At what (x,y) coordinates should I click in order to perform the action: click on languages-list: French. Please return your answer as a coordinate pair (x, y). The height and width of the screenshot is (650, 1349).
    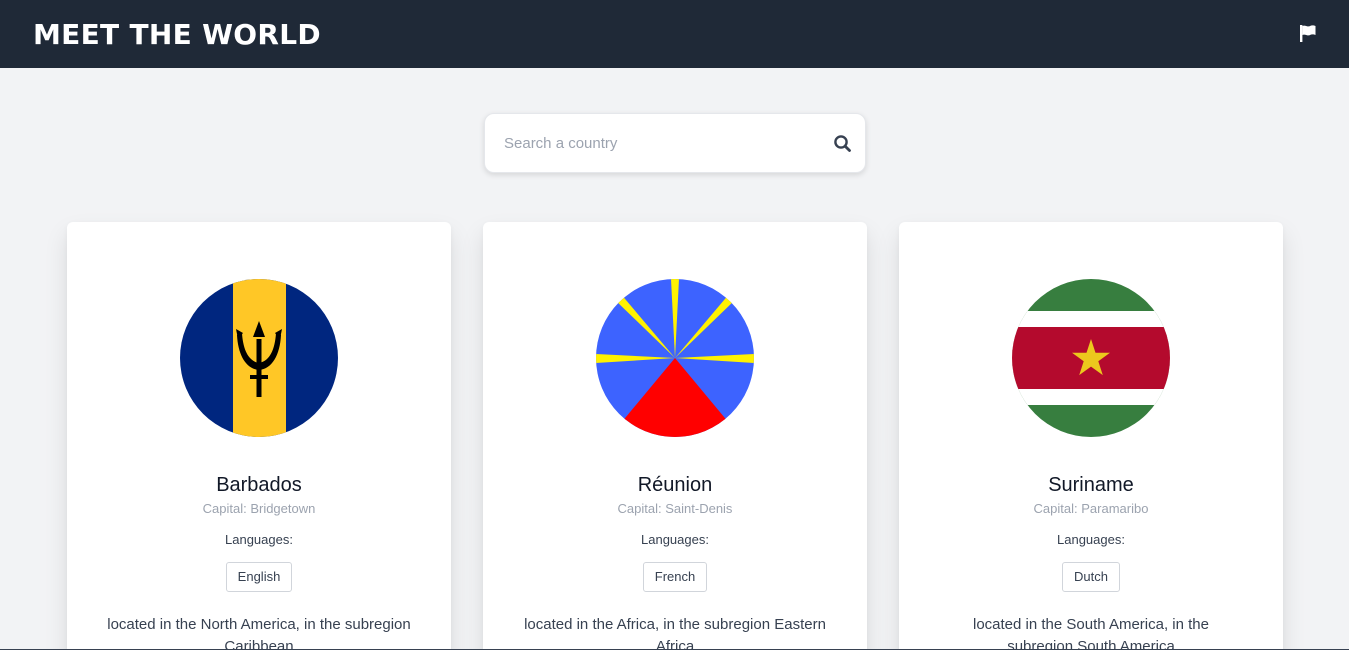
    Looking at the image, I should click on (675, 577).